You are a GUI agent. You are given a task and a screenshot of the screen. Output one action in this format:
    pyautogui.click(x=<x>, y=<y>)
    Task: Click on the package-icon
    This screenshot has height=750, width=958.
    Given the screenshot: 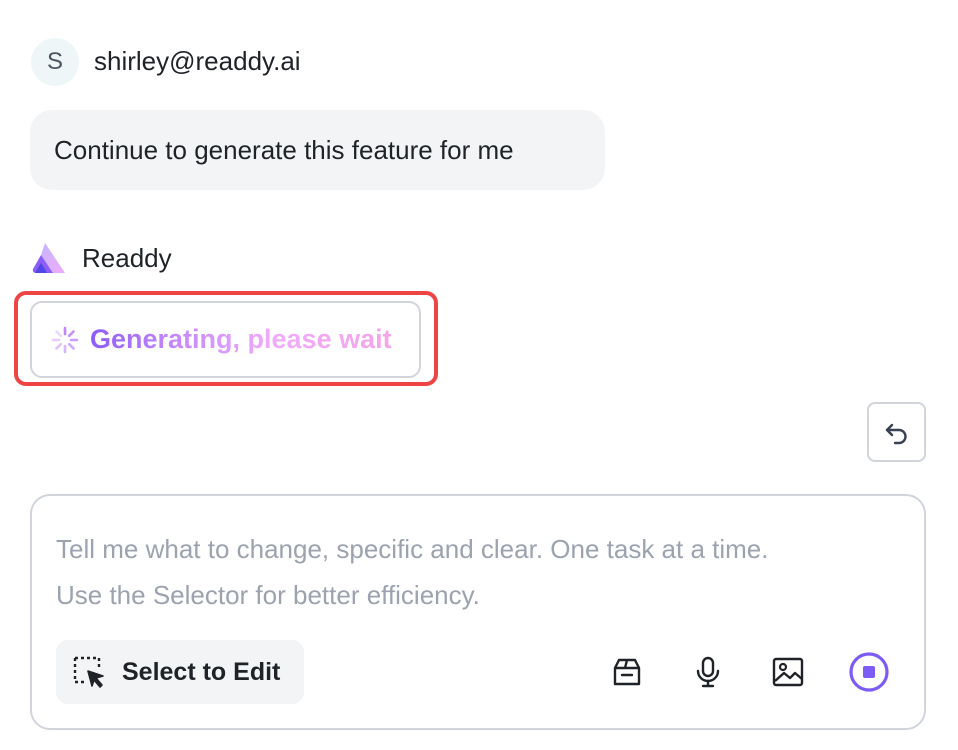 What is the action you would take?
    pyautogui.click(x=627, y=672)
    